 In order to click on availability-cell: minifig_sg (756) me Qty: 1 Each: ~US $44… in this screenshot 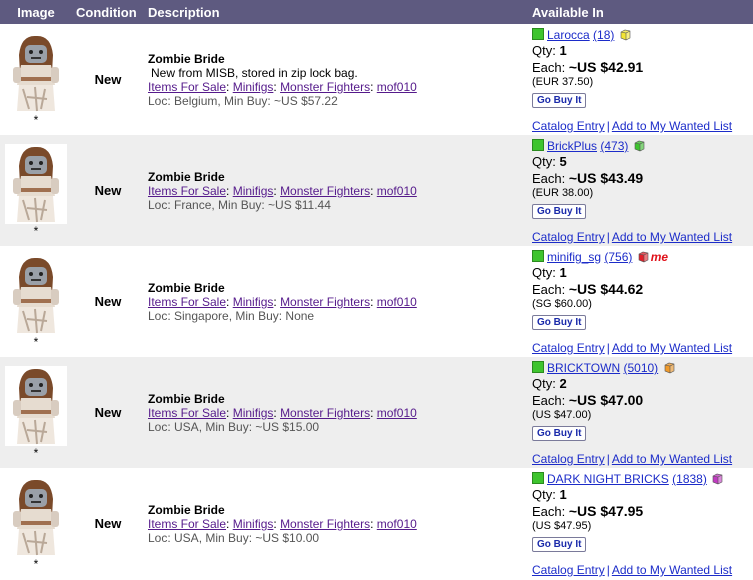, I will do `click(640, 301)`.